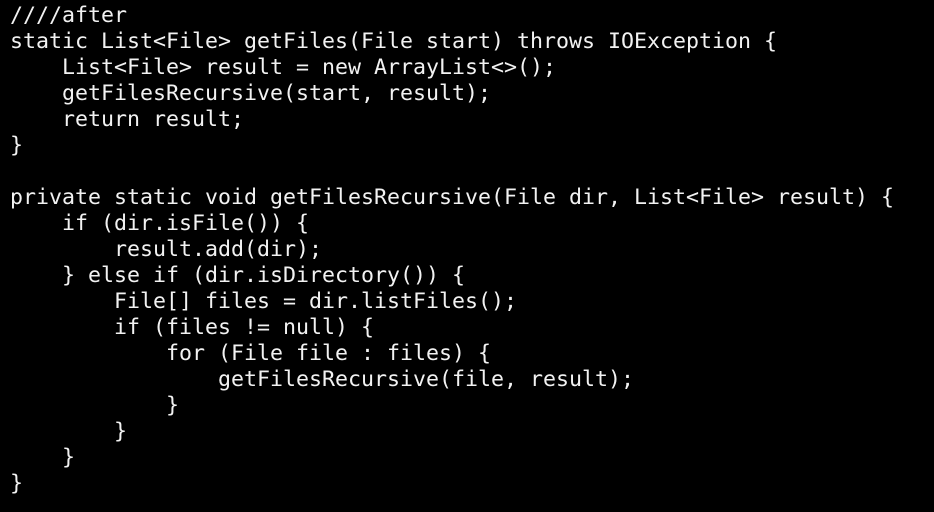 This screenshot has width=934, height=512. Describe the element at coordinates (251, 353) in the screenshot. I see `code-line: for (File file : files) {` at that location.